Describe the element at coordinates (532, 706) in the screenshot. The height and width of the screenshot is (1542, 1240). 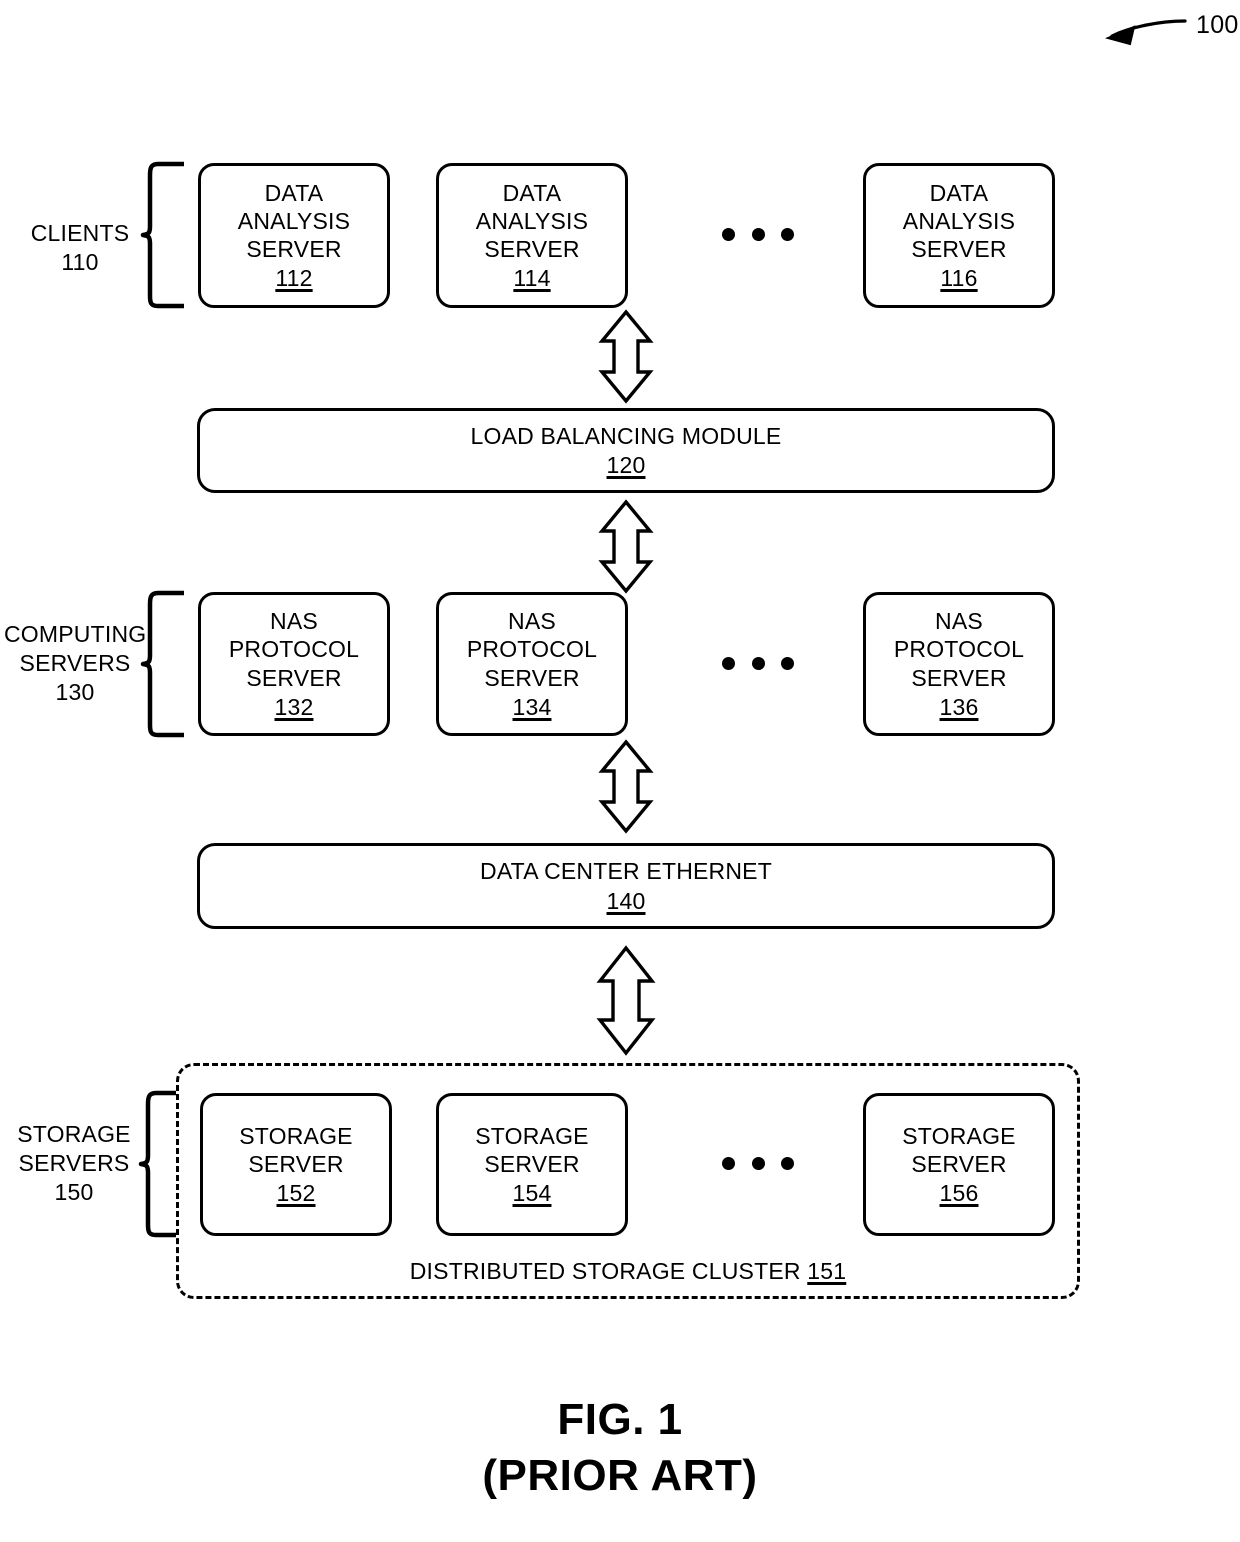
I see `node-ref: 134` at that location.